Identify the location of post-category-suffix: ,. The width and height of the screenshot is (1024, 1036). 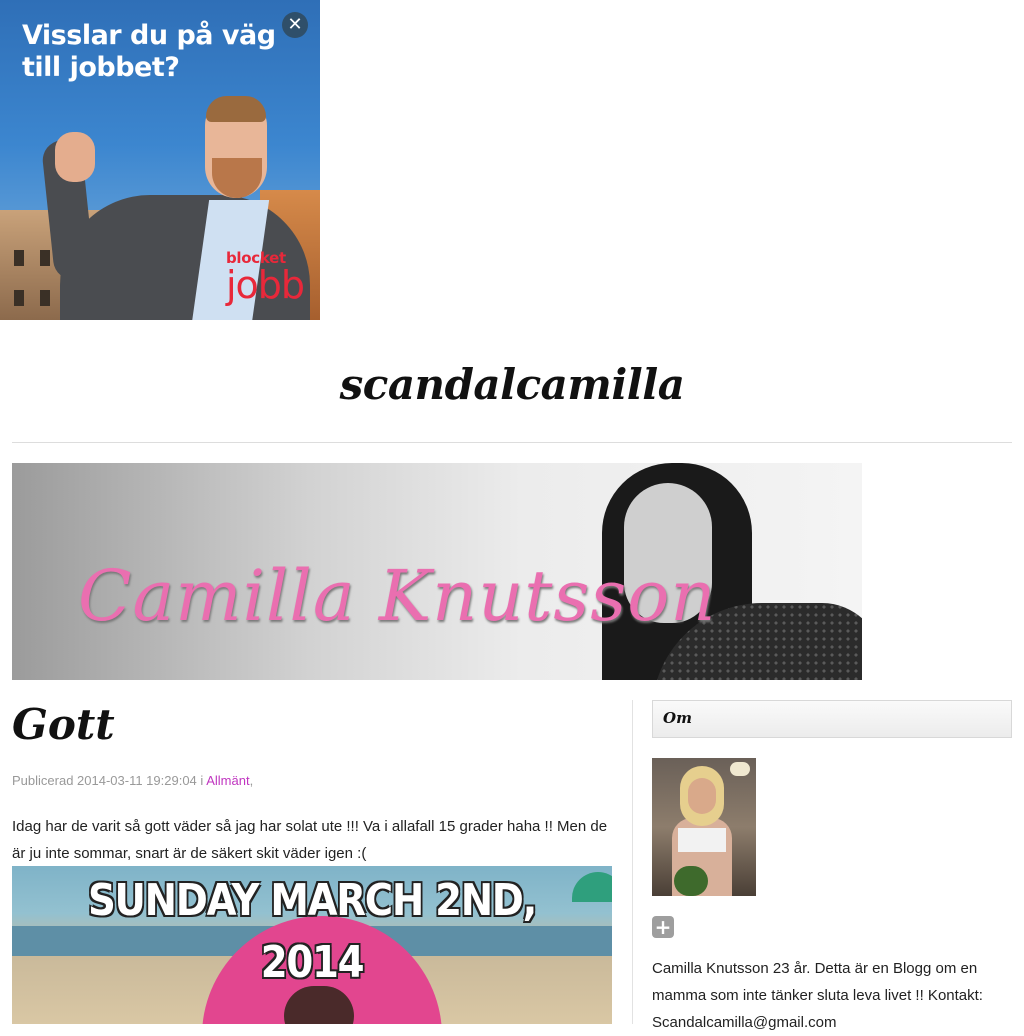
(251, 780).